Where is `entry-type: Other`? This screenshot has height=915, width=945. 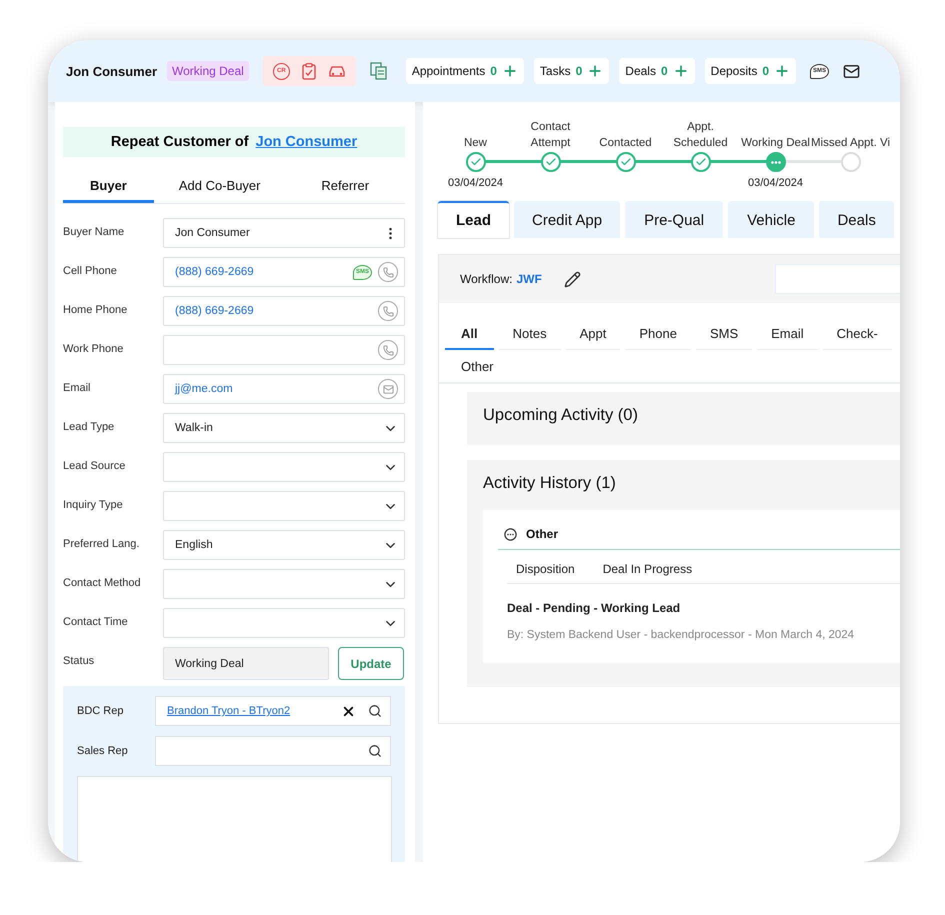
entry-type: Other is located at coordinates (542, 534).